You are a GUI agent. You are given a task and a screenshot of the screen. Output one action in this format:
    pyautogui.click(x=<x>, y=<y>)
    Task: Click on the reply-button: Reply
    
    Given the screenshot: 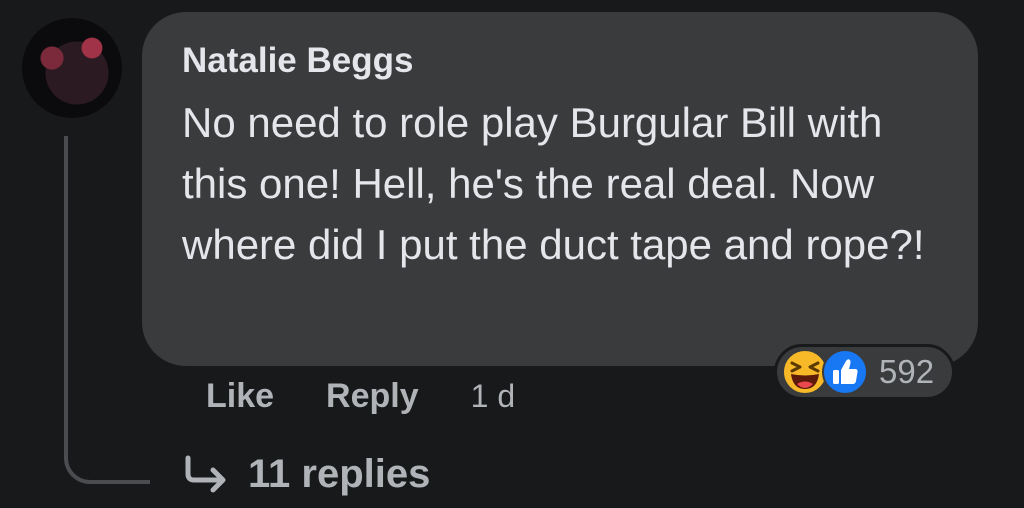 What is the action you would take?
    pyautogui.click(x=372, y=396)
    